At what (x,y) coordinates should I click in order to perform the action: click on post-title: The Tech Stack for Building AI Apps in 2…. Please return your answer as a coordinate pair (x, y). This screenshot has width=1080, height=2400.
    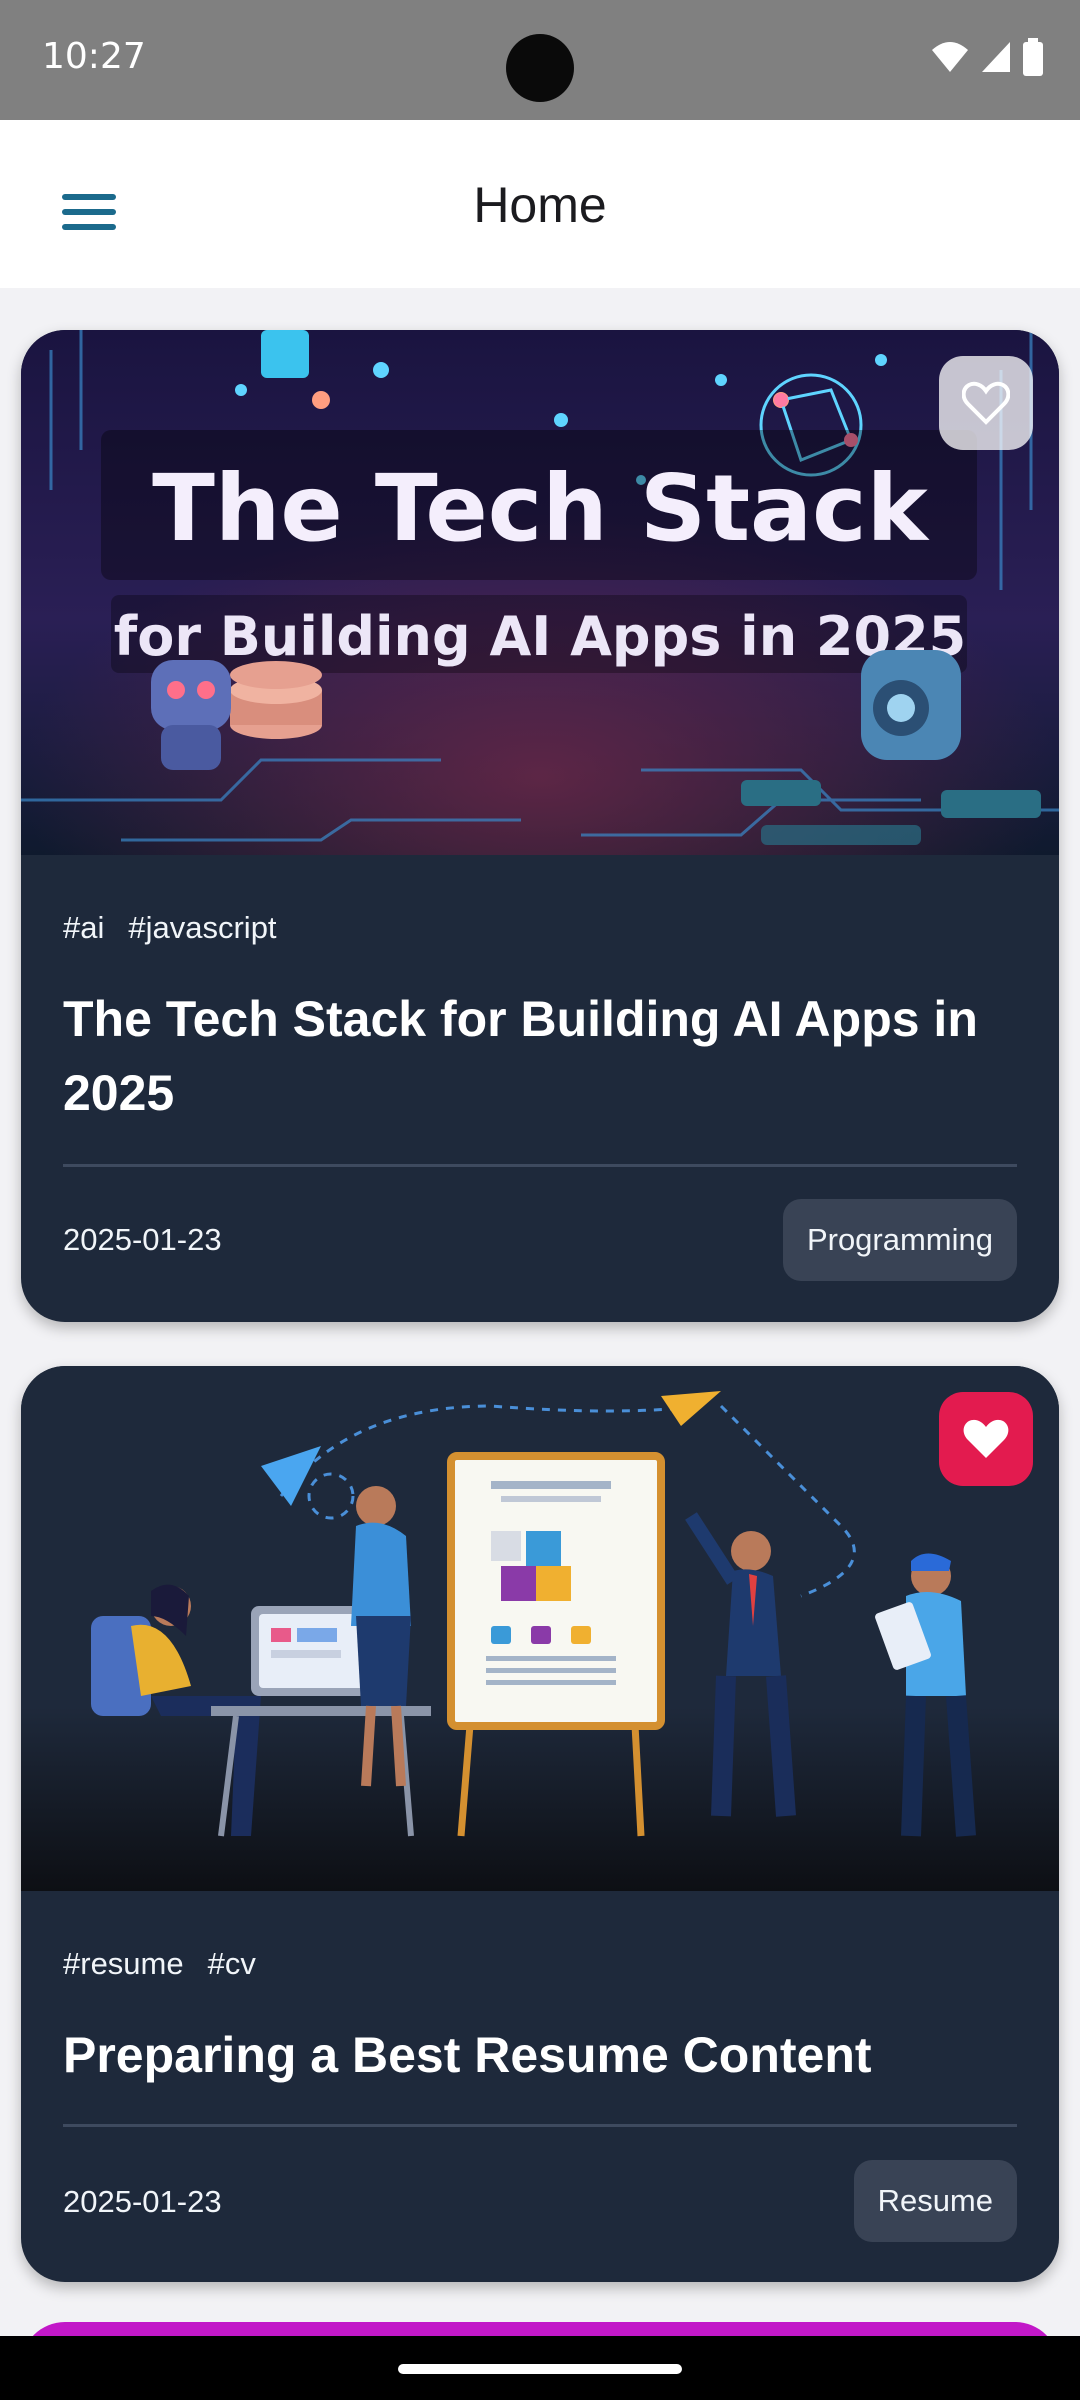
    Looking at the image, I should click on (538, 1056).